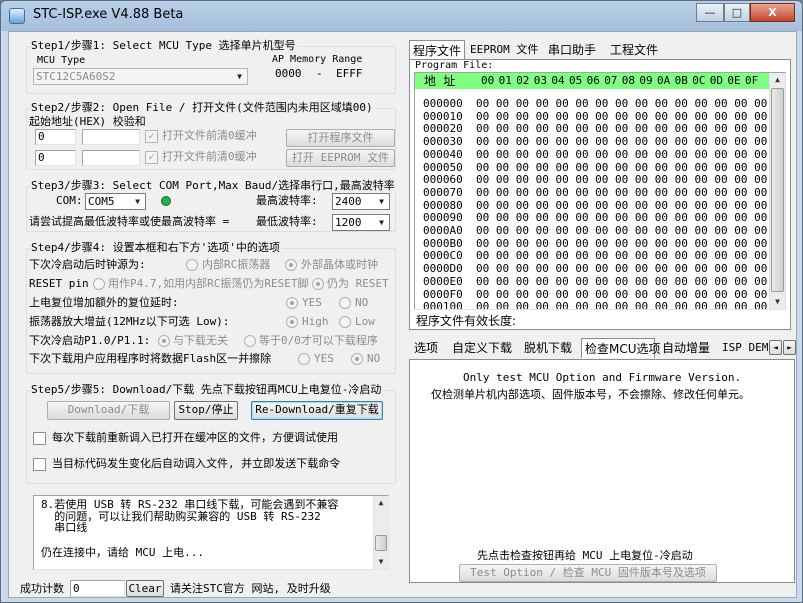 This screenshot has width=803, height=603. I want to click on step4-title: Step4/步骤4: 设置本框和右下方'选项'中的选项, so click(156, 248).